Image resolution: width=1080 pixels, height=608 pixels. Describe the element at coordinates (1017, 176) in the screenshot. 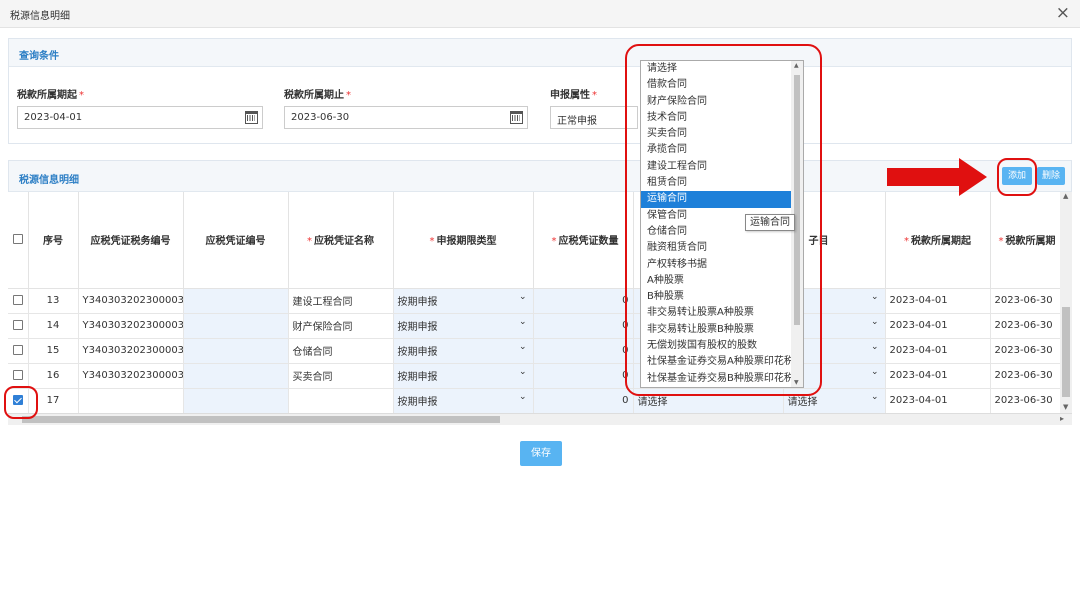

I see `add-button: 添加` at that location.